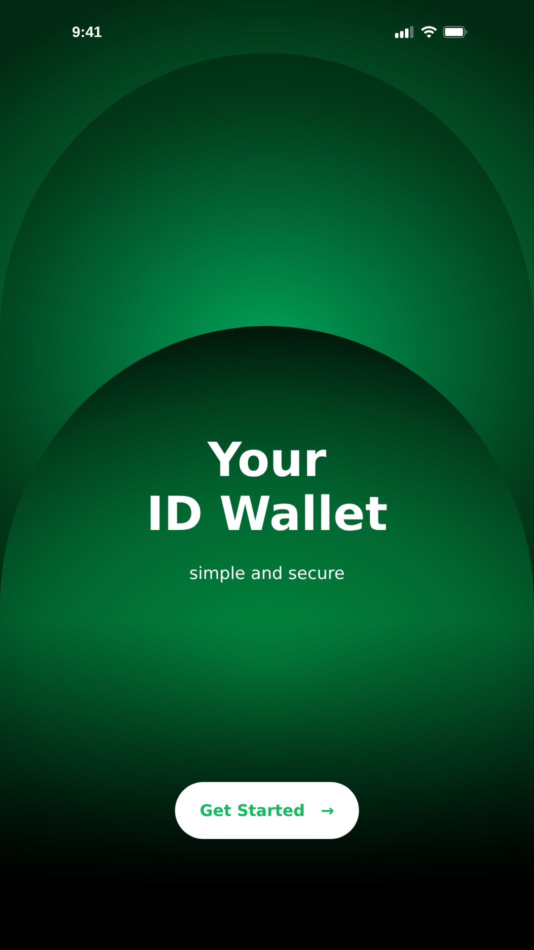 The height and width of the screenshot is (950, 534). Describe the element at coordinates (267, 810) in the screenshot. I see `get-started-button: Get Started →` at that location.